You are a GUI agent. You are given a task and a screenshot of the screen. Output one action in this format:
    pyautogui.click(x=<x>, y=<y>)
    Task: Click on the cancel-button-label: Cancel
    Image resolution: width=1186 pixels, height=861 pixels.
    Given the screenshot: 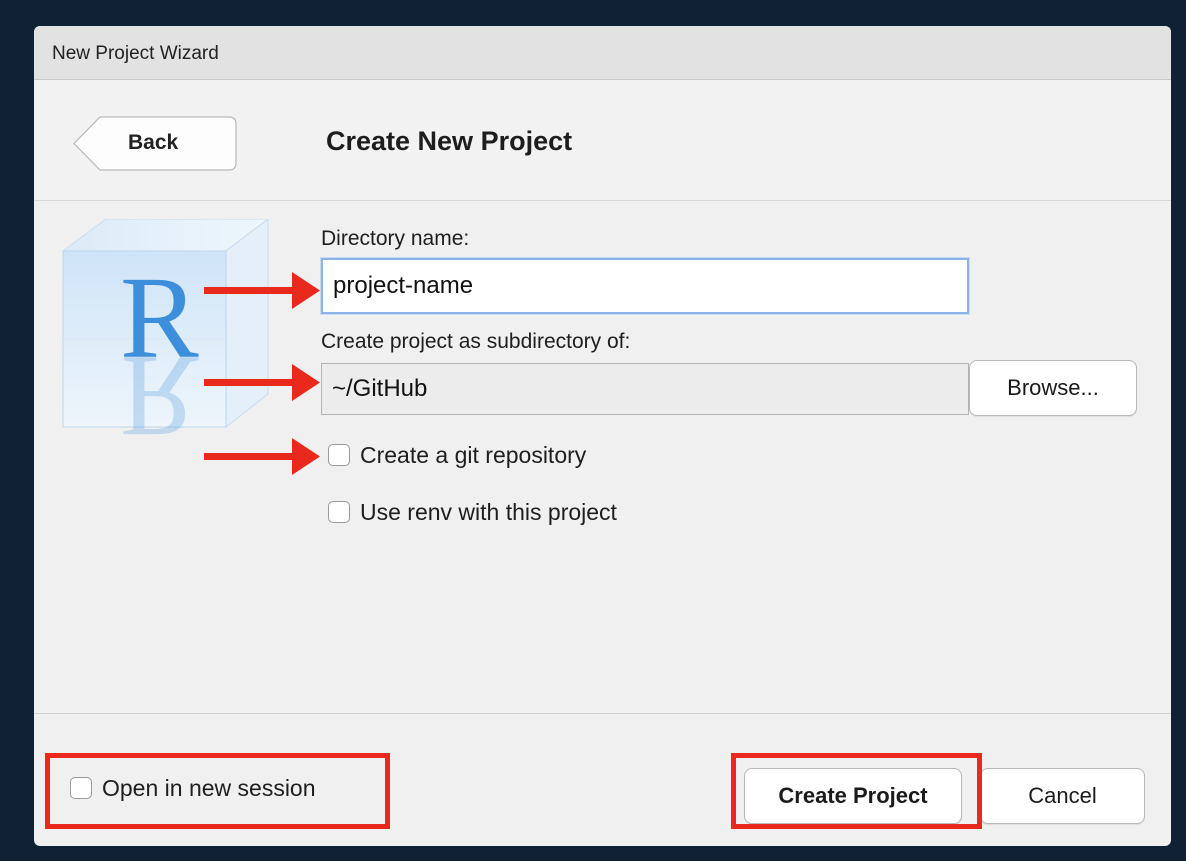 What is the action you would take?
    pyautogui.click(x=1062, y=795)
    